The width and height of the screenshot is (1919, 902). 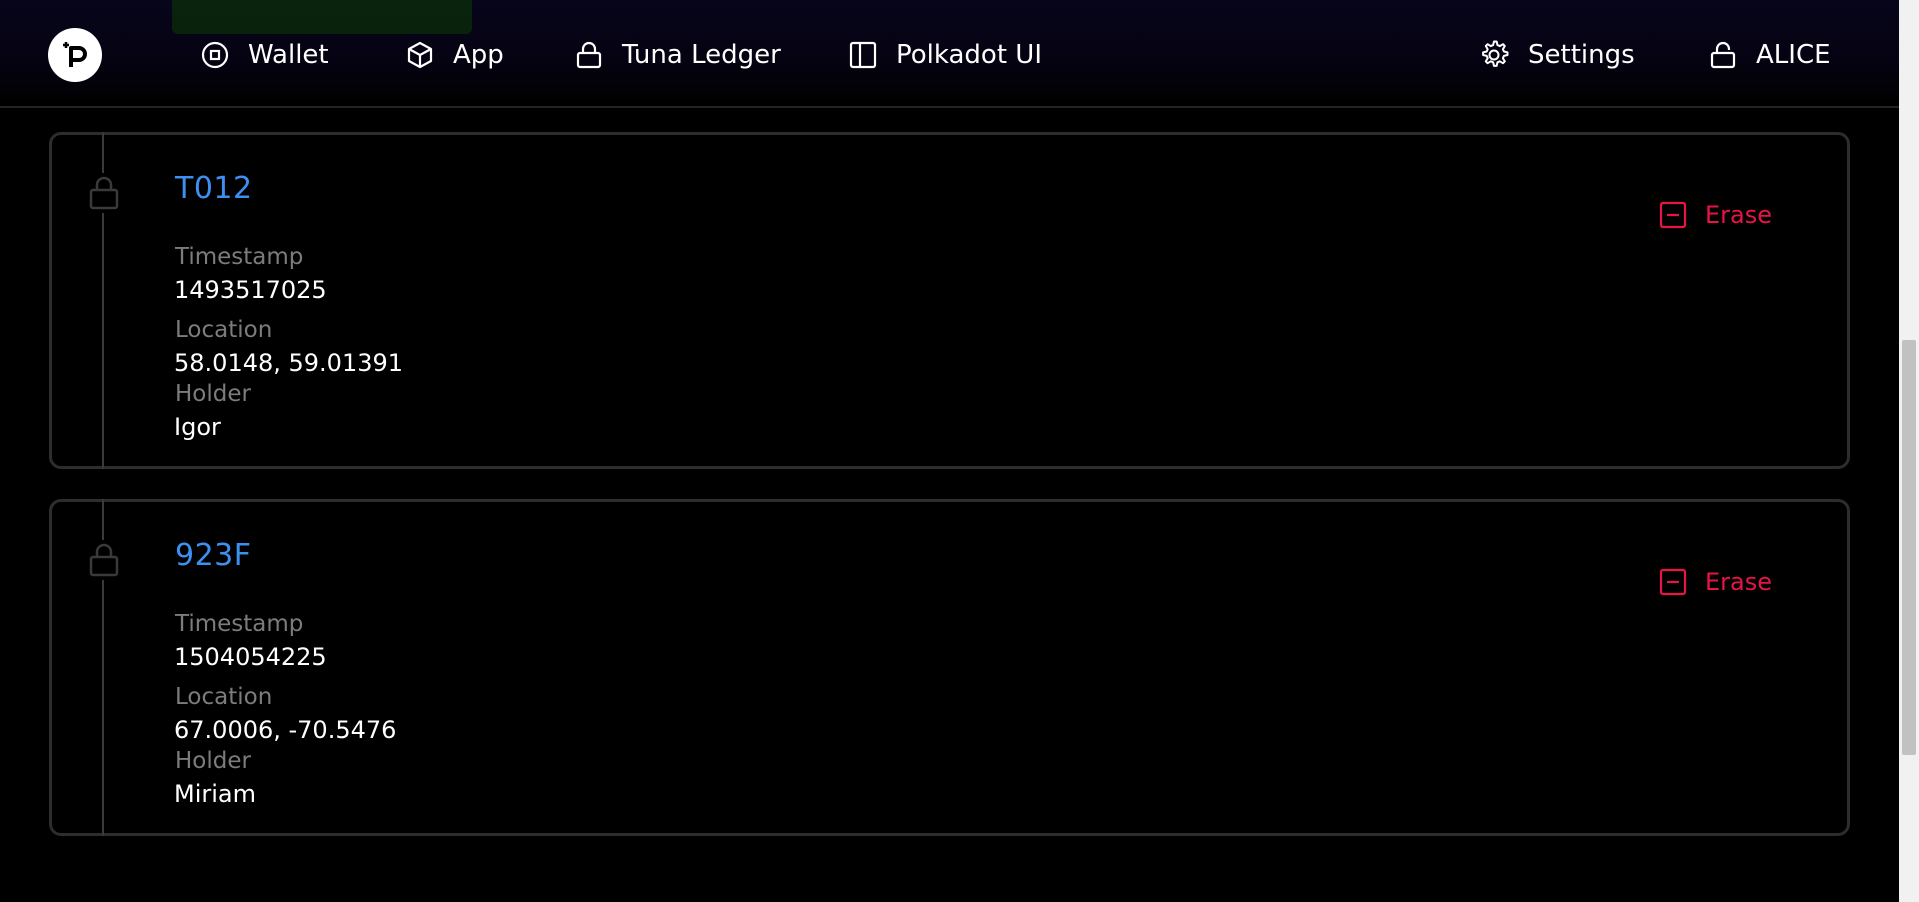 What do you see at coordinates (322, 17) in the screenshot?
I see `partially-hidden-button` at bounding box center [322, 17].